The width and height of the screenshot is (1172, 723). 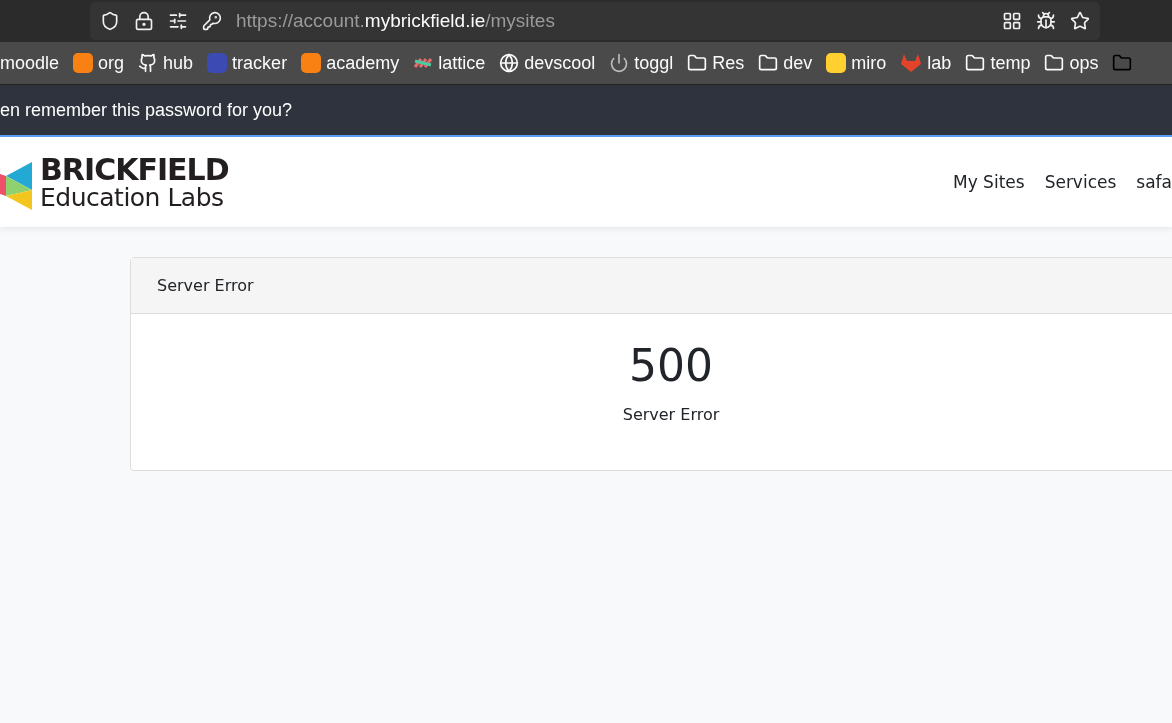 What do you see at coordinates (671, 414) in the screenshot?
I see `error-message: Server Error` at bounding box center [671, 414].